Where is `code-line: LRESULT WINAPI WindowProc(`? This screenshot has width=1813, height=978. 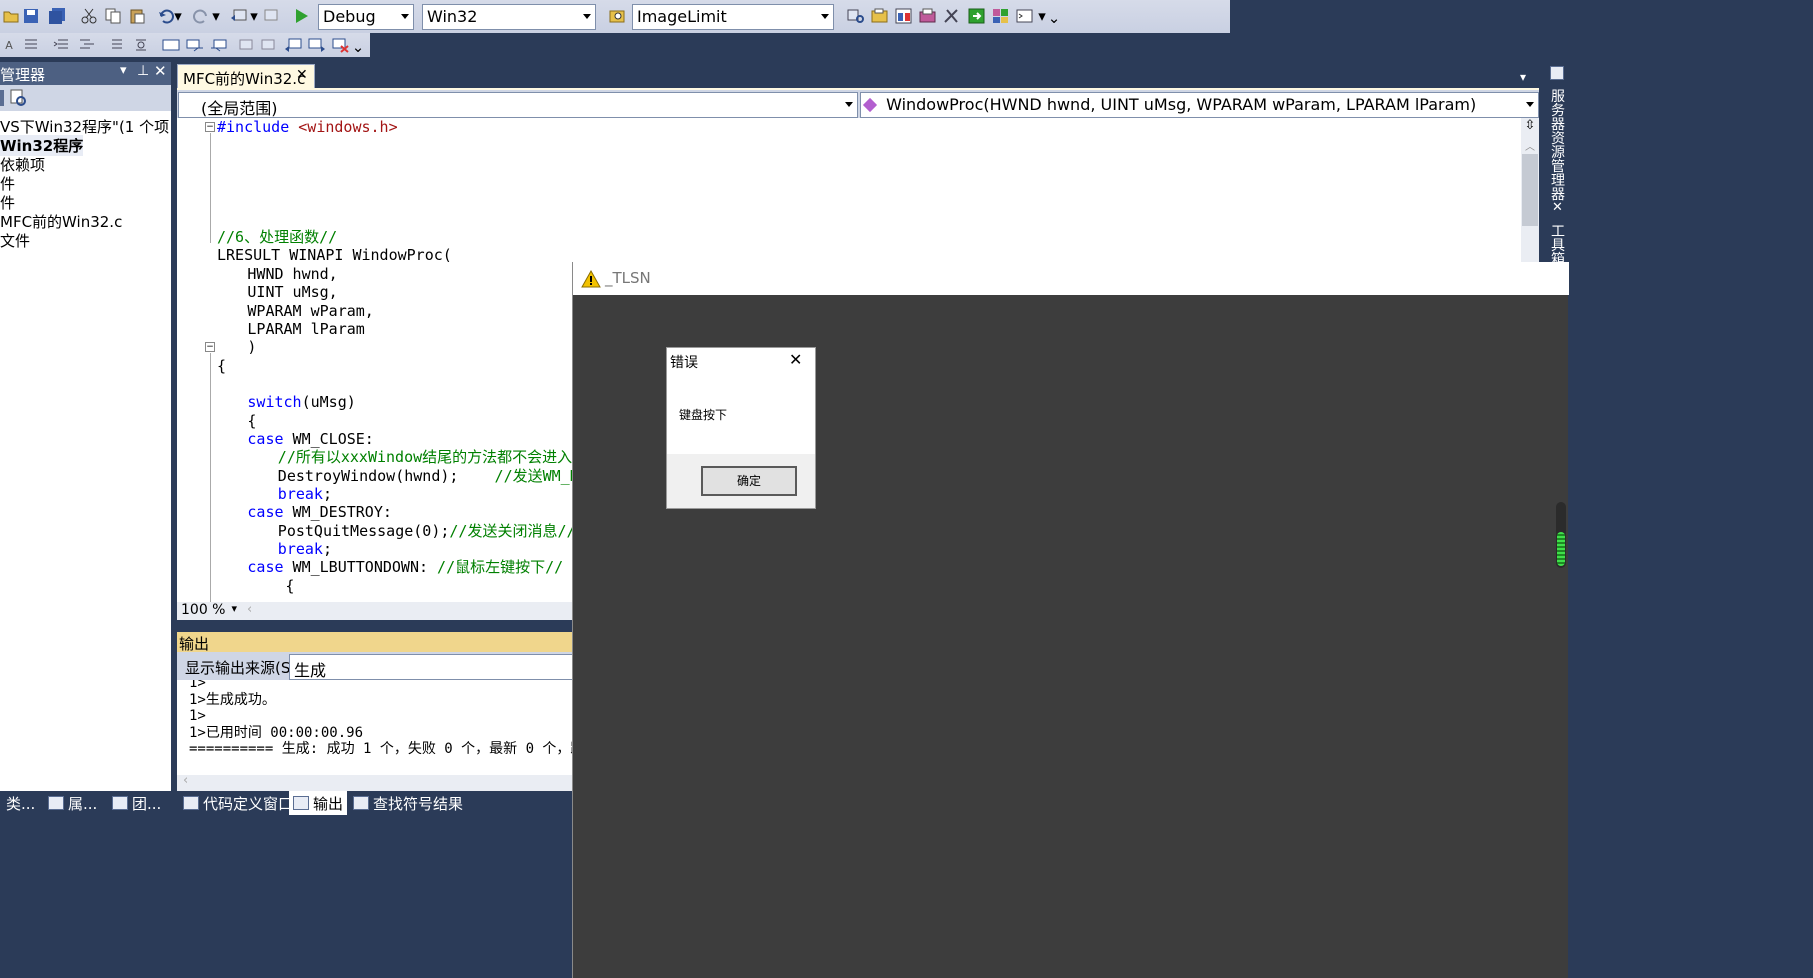
code-line: LRESULT WINAPI WindowProc( is located at coordinates (334, 255).